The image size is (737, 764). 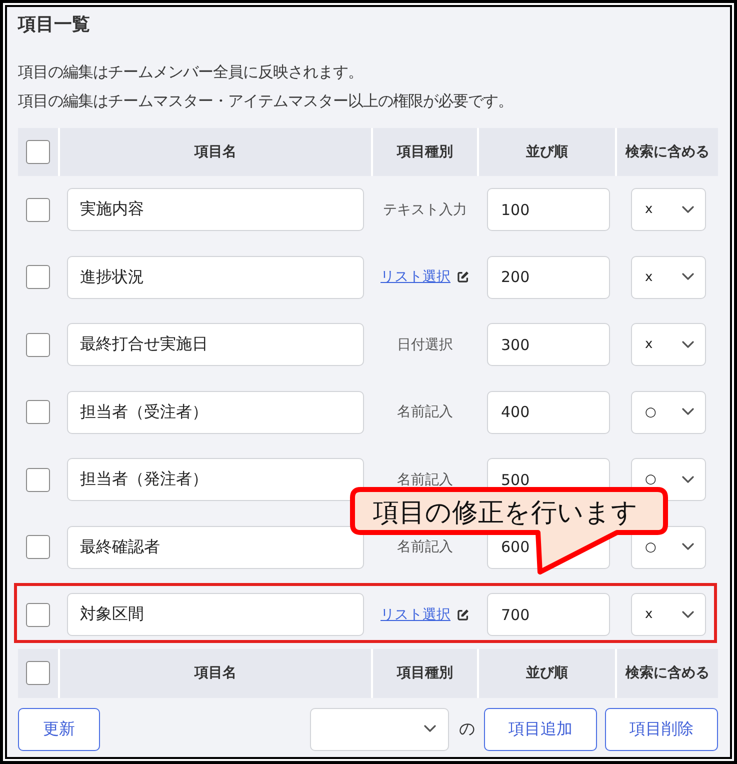 What do you see at coordinates (266, 101) in the screenshot?
I see `note-text: 項目の編集はチームマスター・アイテムマスター以上の権限が必要です。` at bounding box center [266, 101].